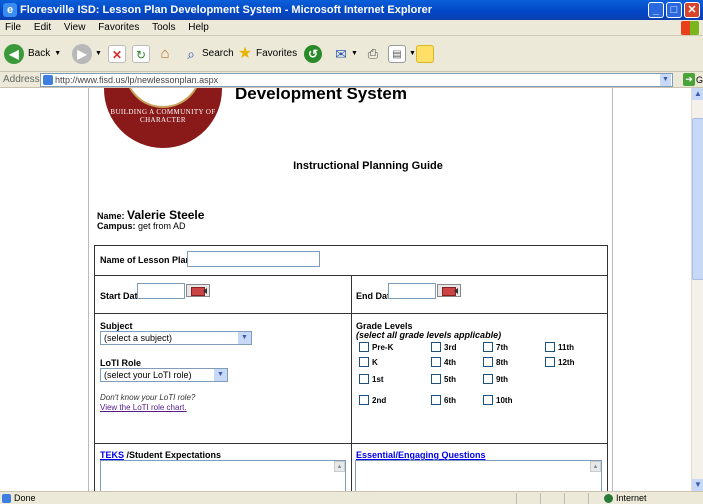 This screenshot has width=703, height=504. What do you see at coordinates (608, 498) in the screenshot?
I see `globe-icon` at bounding box center [608, 498].